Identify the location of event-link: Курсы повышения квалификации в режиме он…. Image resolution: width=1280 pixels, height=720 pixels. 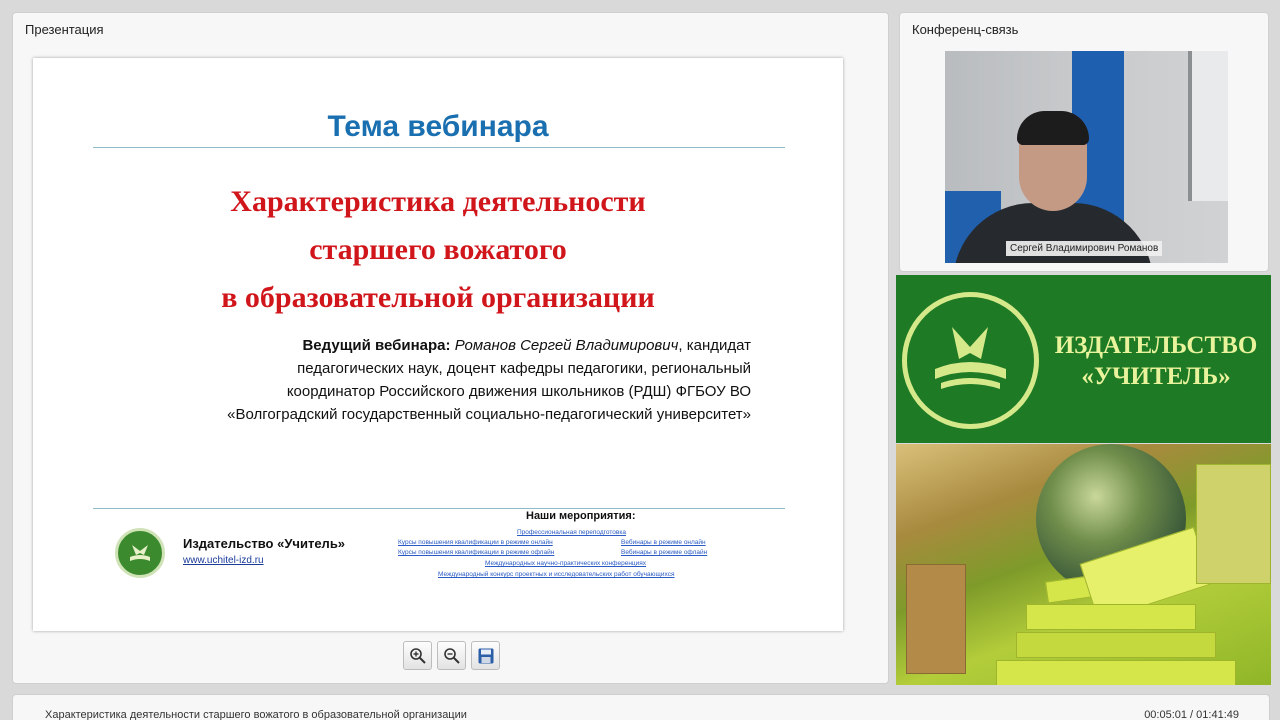
(475, 542).